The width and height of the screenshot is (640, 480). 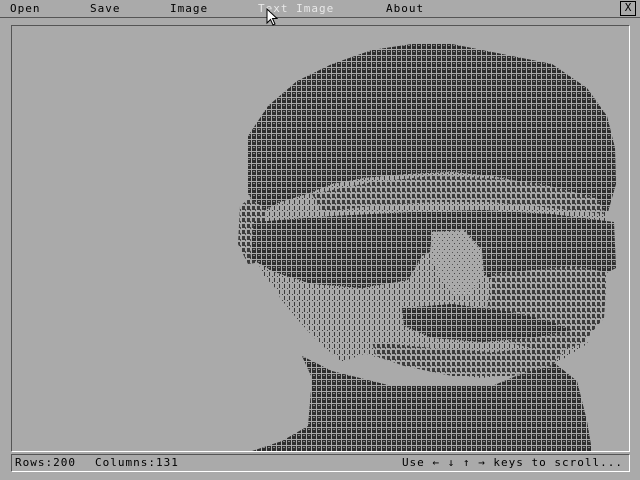 I want to click on menu-image: Image, so click(x=189, y=8).